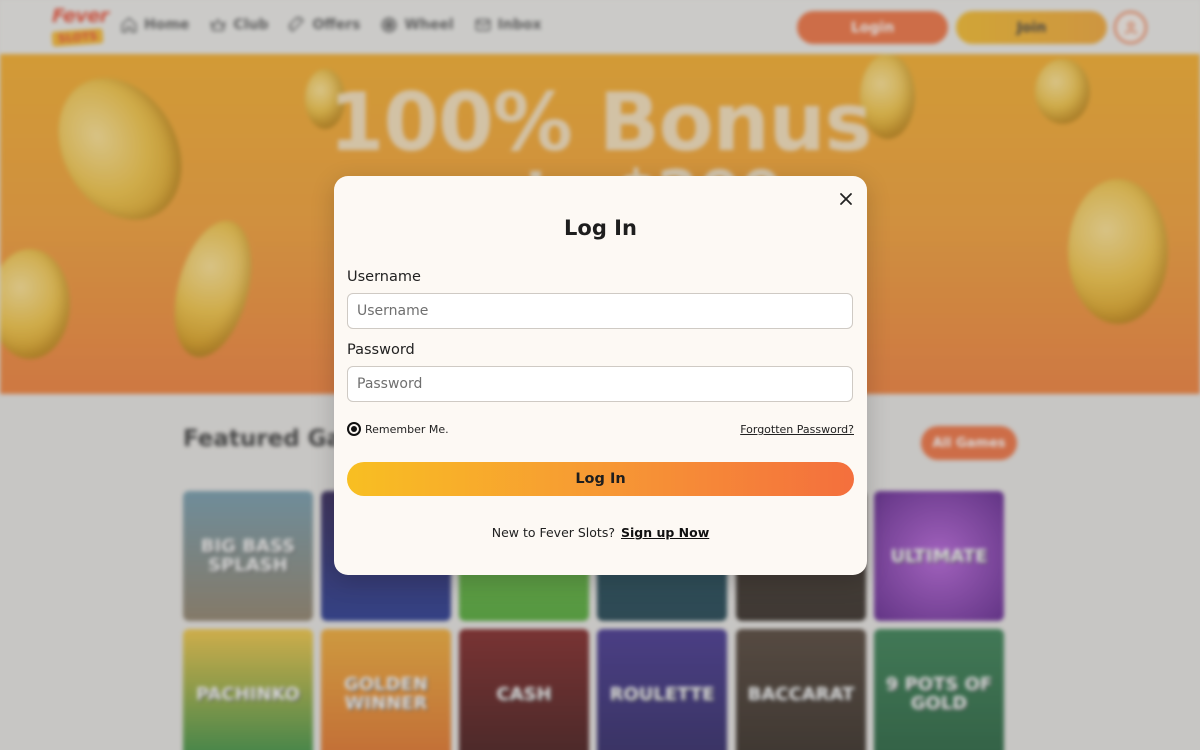 This screenshot has width=1200, height=750. Describe the element at coordinates (797, 429) in the screenshot. I see `forgot-password-link: Forgotten Password?` at that location.